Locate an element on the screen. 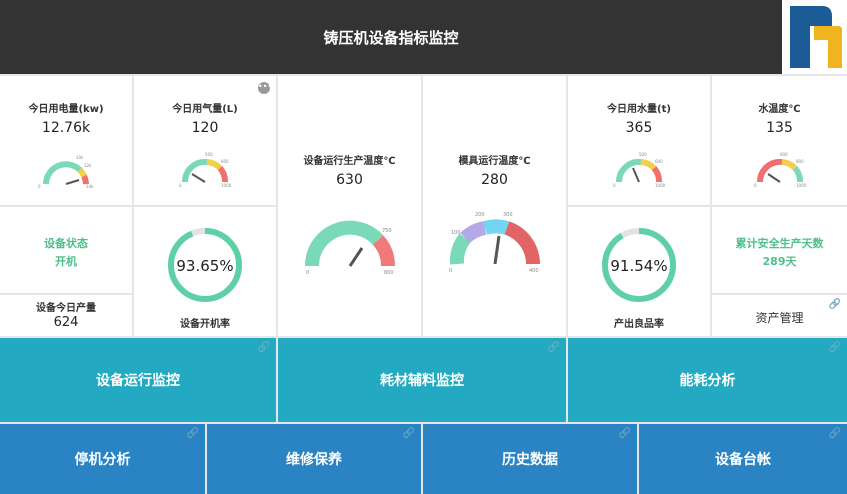 The width and height of the screenshot is (847, 494). maintenance-tile: 🔗 维修保养 is located at coordinates (314, 459).